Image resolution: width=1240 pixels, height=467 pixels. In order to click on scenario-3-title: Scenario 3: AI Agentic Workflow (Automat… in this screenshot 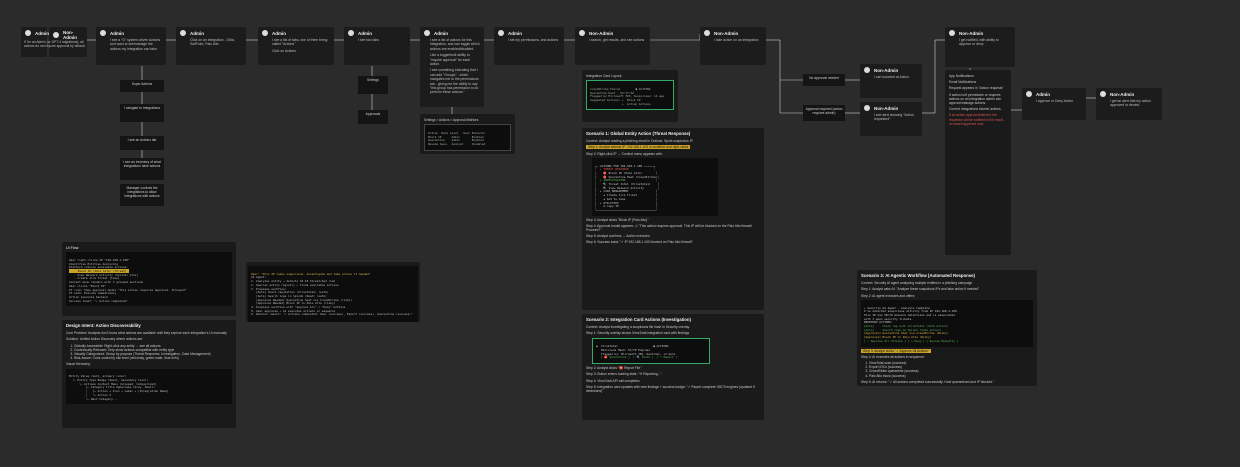, I will do `click(918, 275)`.